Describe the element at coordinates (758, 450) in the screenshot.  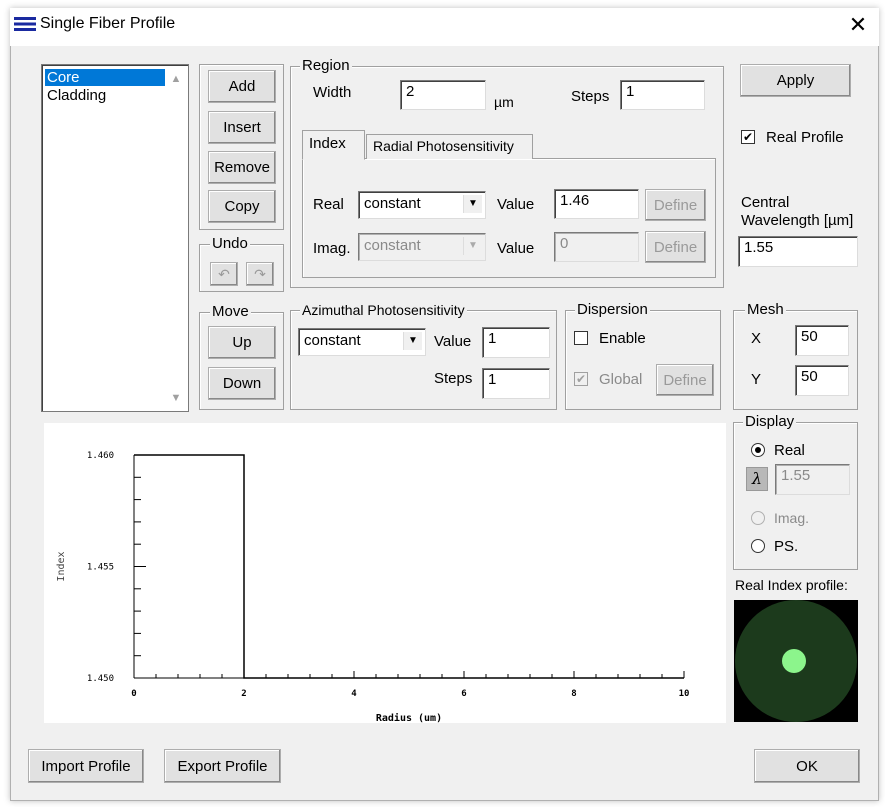
I see `display-real-radio` at that location.